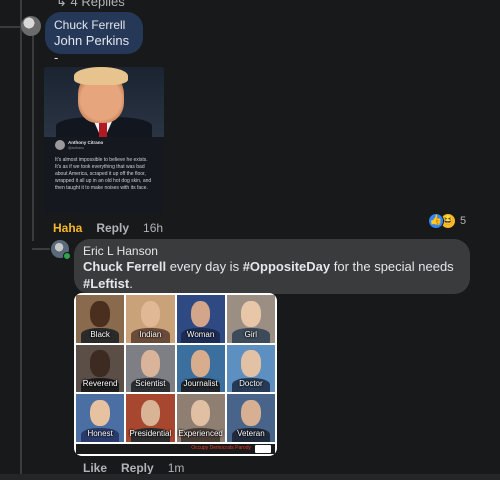 The height and width of the screenshot is (480, 500). Describe the element at coordinates (150, 319) in the screenshot. I see `meme-tile: Indian` at that location.